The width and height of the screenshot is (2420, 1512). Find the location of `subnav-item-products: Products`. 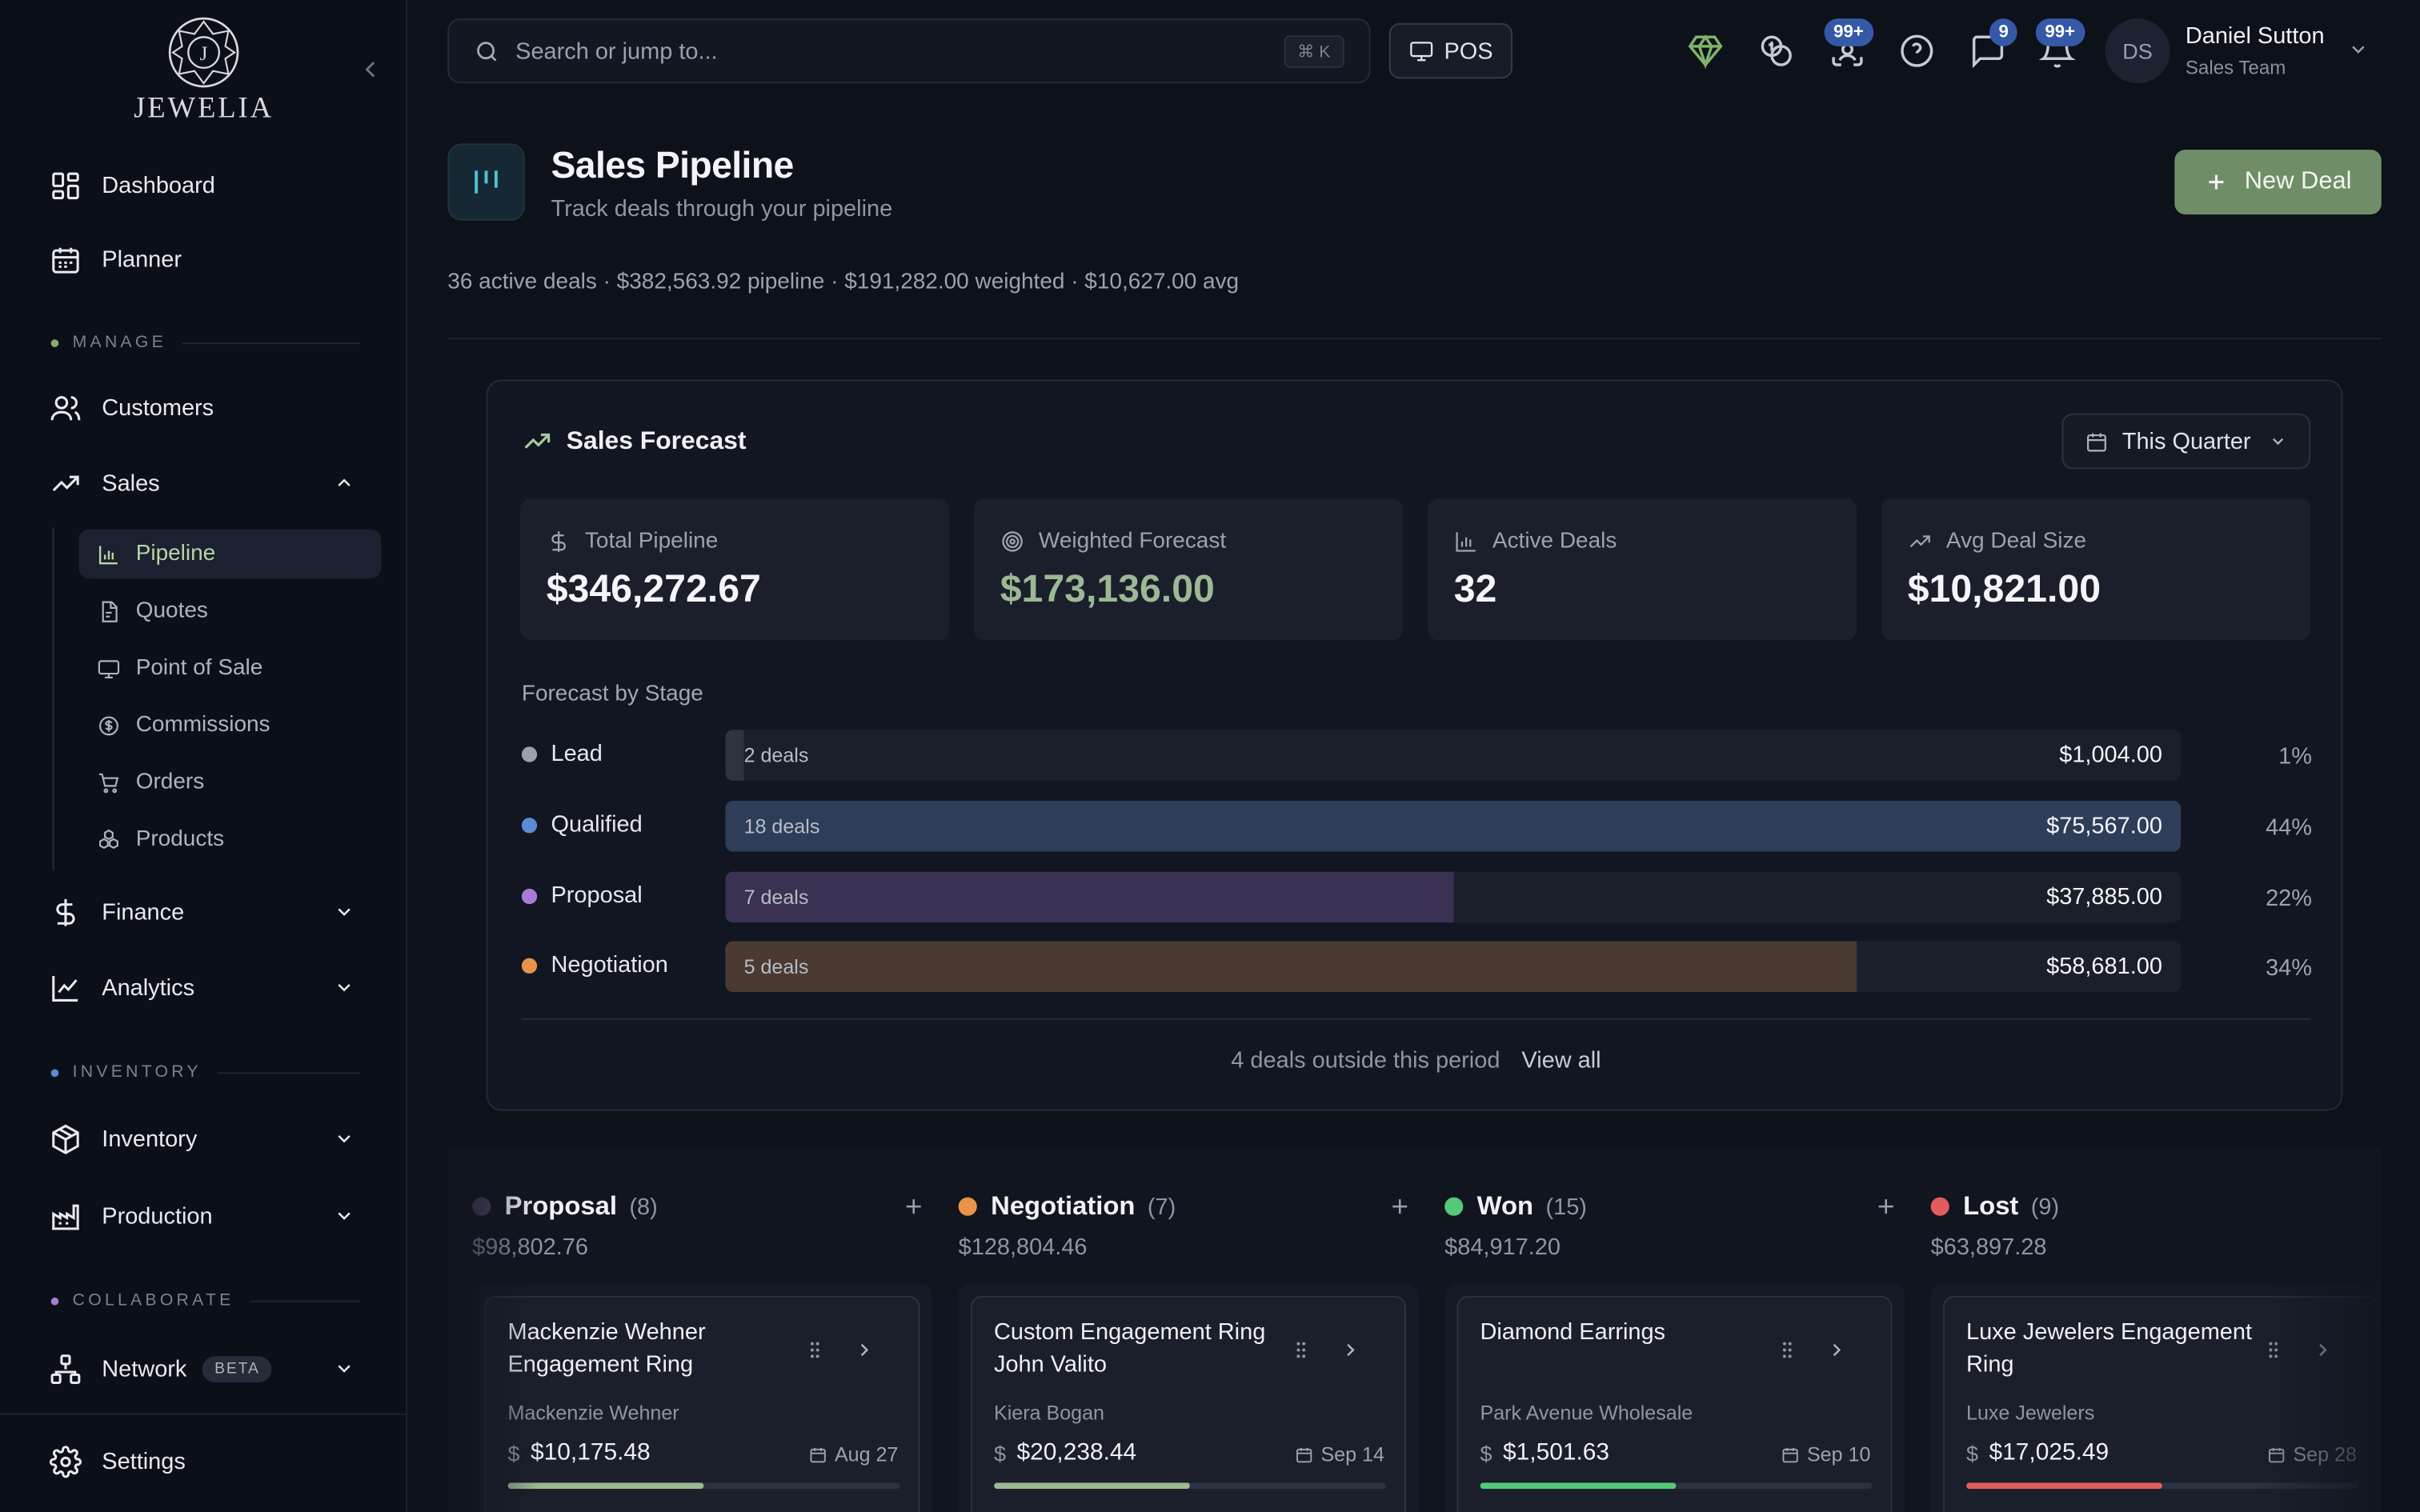

subnav-item-products: Products is located at coordinates (229, 839).